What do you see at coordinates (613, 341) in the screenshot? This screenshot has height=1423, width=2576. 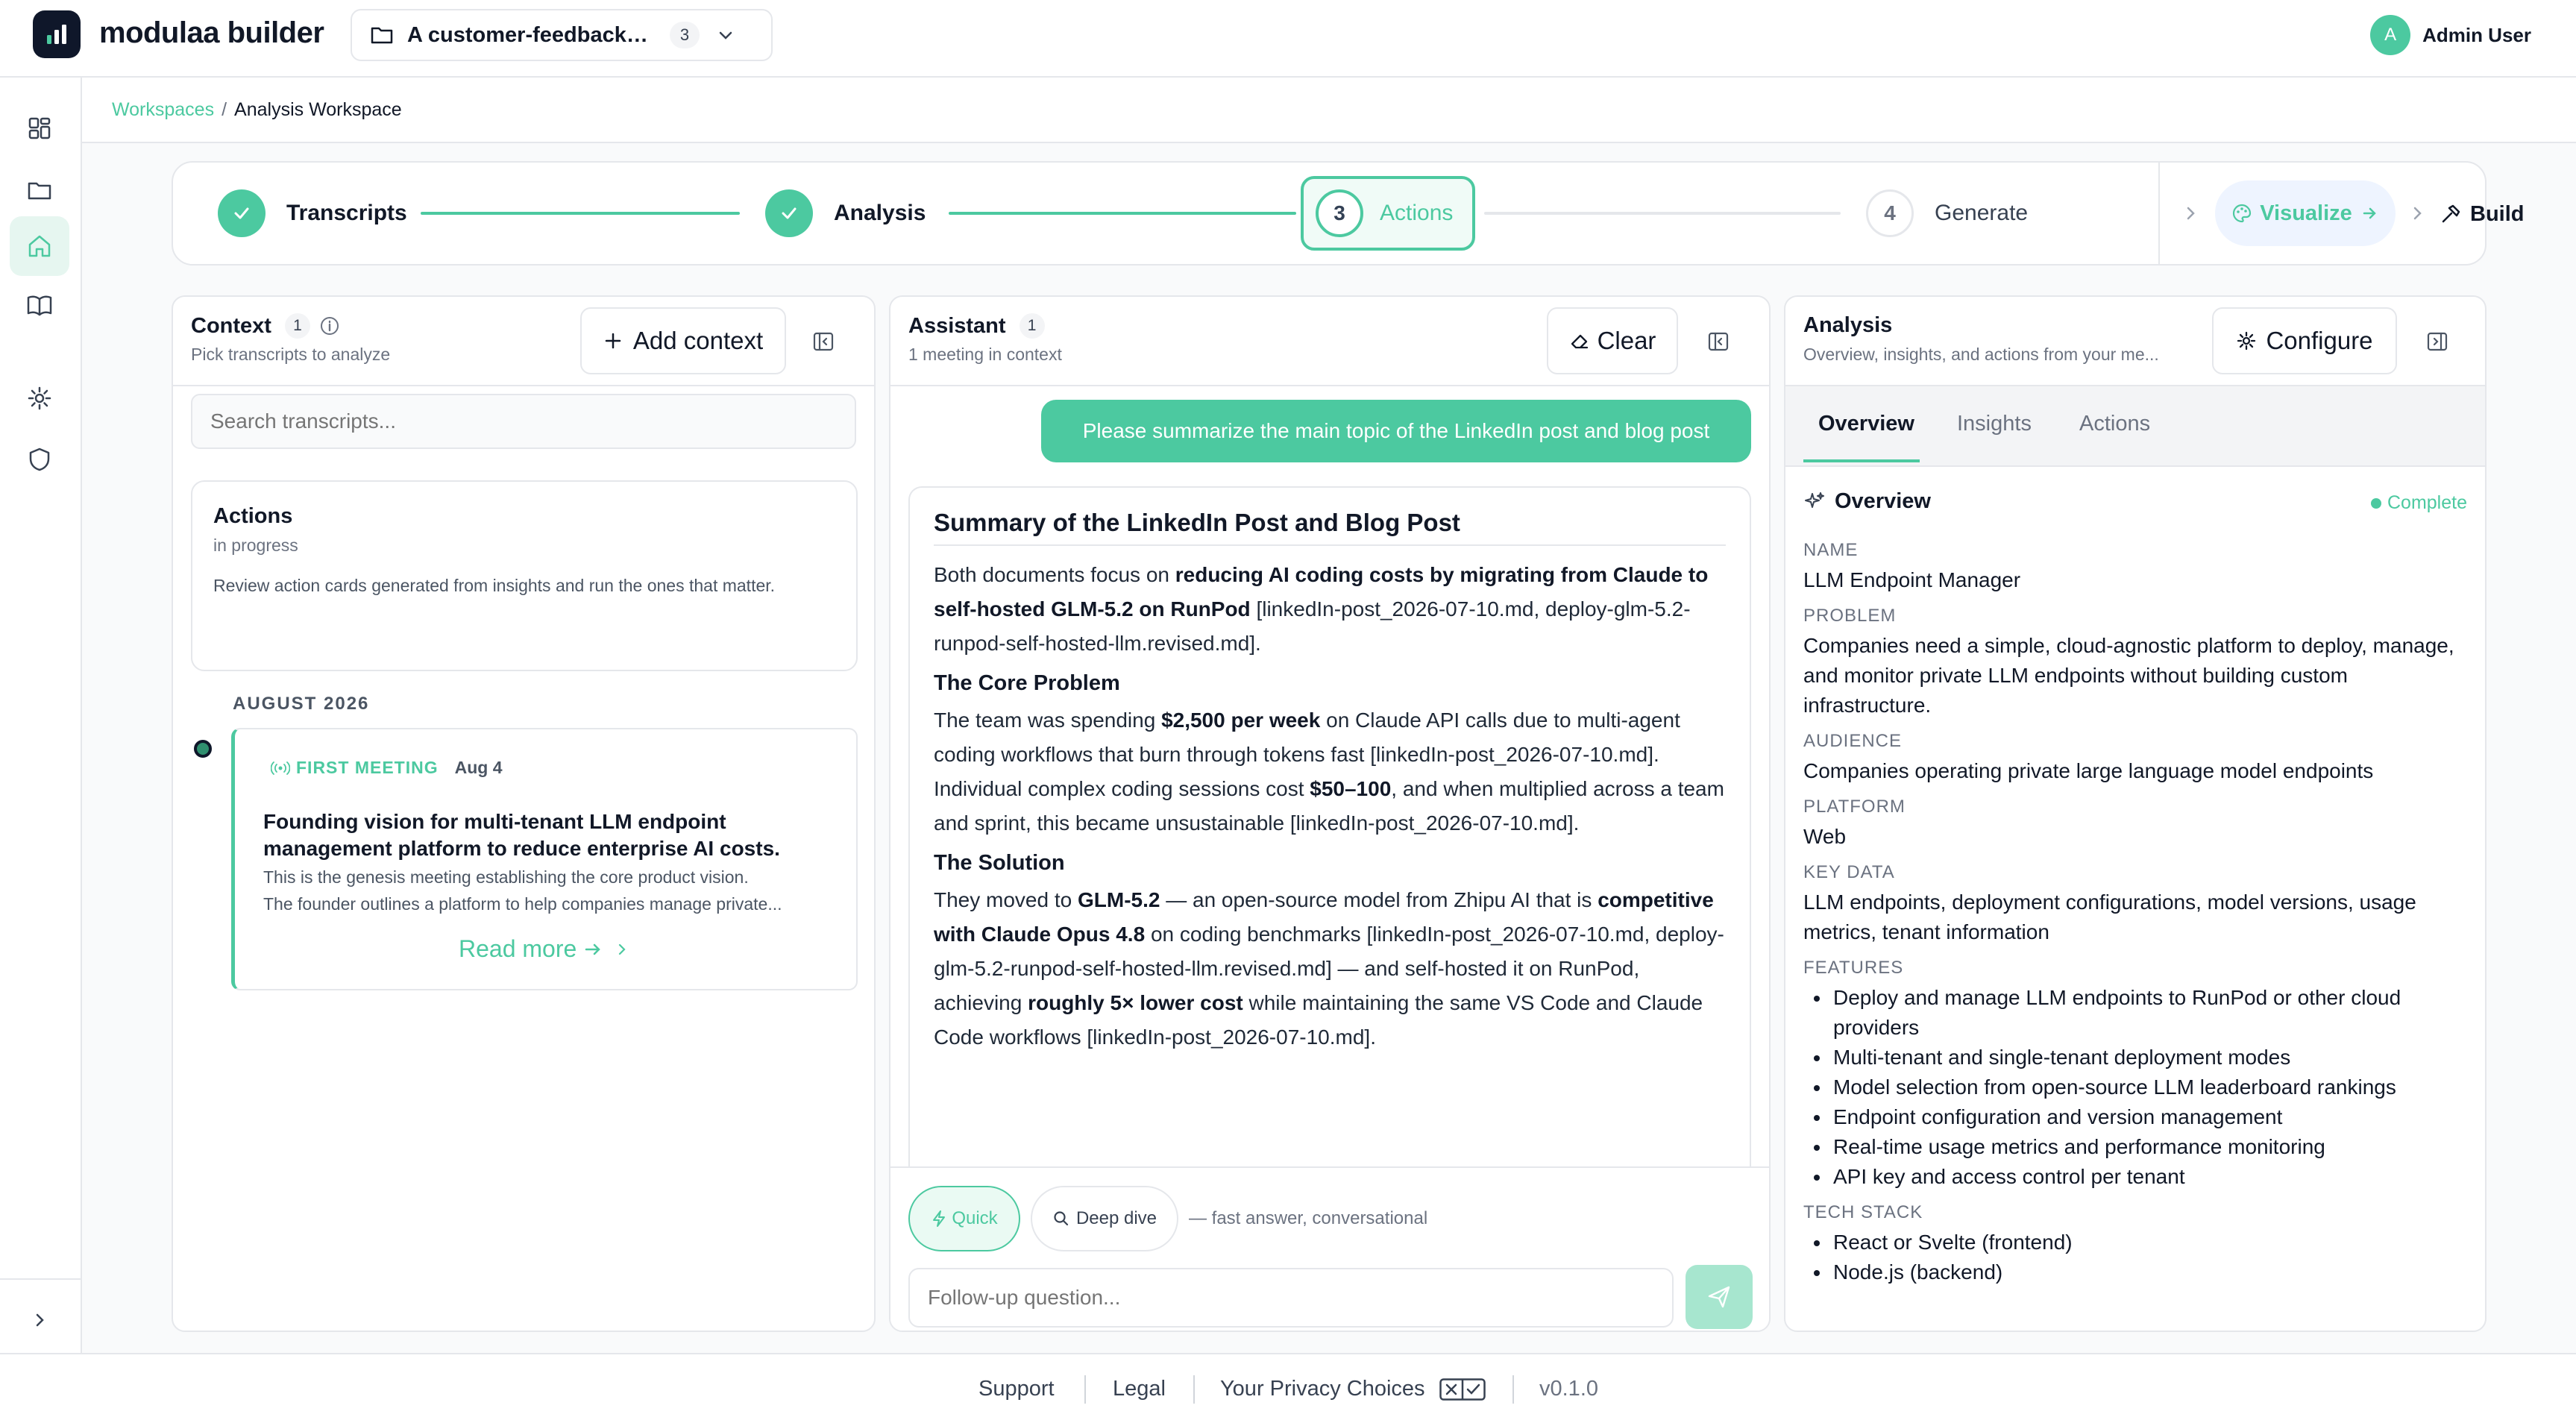 I see `plus-icon` at bounding box center [613, 341].